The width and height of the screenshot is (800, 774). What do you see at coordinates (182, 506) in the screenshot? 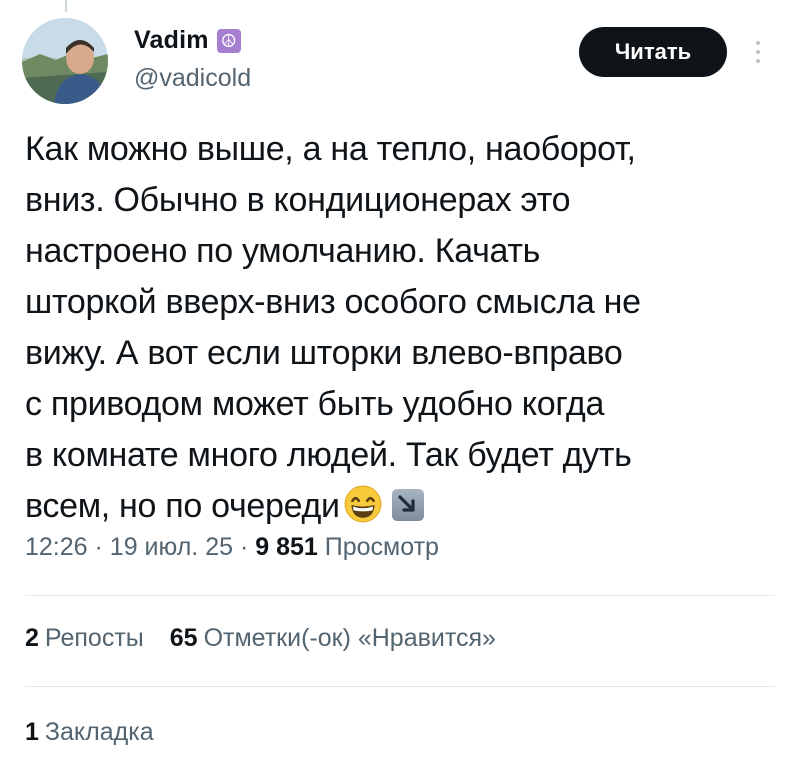
I see `tweet-line: всем, но по очереди` at bounding box center [182, 506].